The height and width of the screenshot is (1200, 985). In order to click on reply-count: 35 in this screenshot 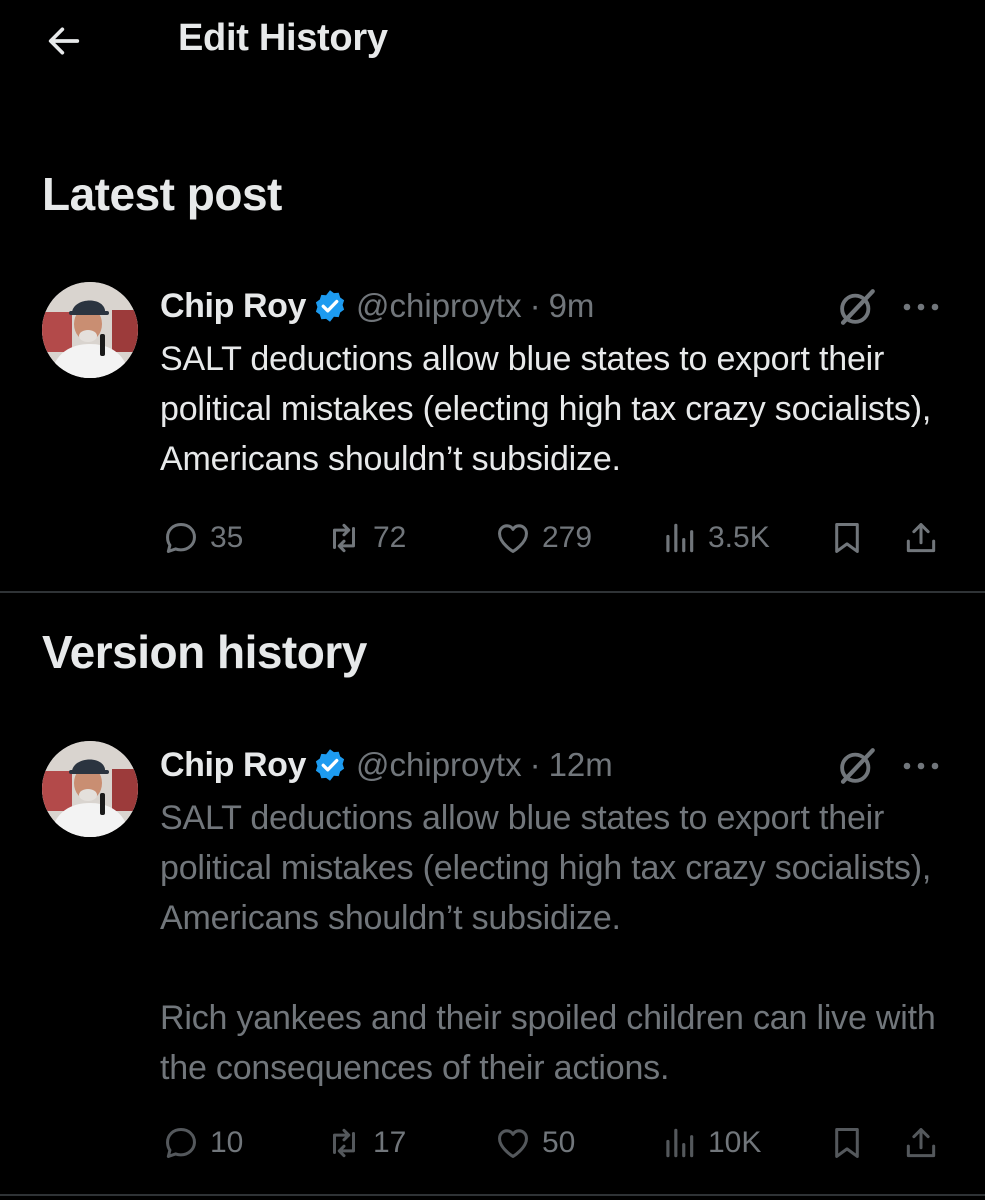, I will do `click(227, 537)`.